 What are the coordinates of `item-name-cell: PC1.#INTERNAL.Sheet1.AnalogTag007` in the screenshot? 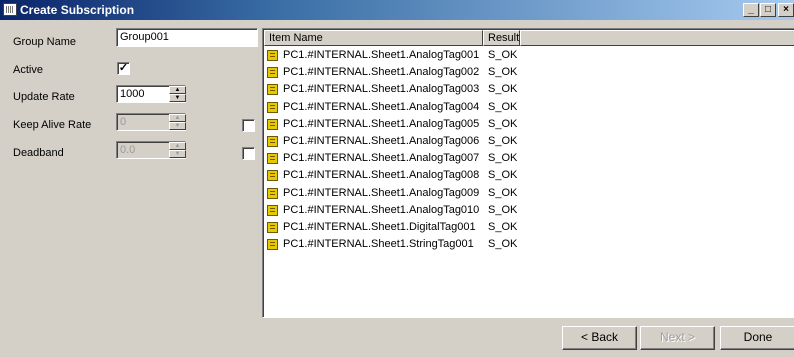 It's located at (381, 158).